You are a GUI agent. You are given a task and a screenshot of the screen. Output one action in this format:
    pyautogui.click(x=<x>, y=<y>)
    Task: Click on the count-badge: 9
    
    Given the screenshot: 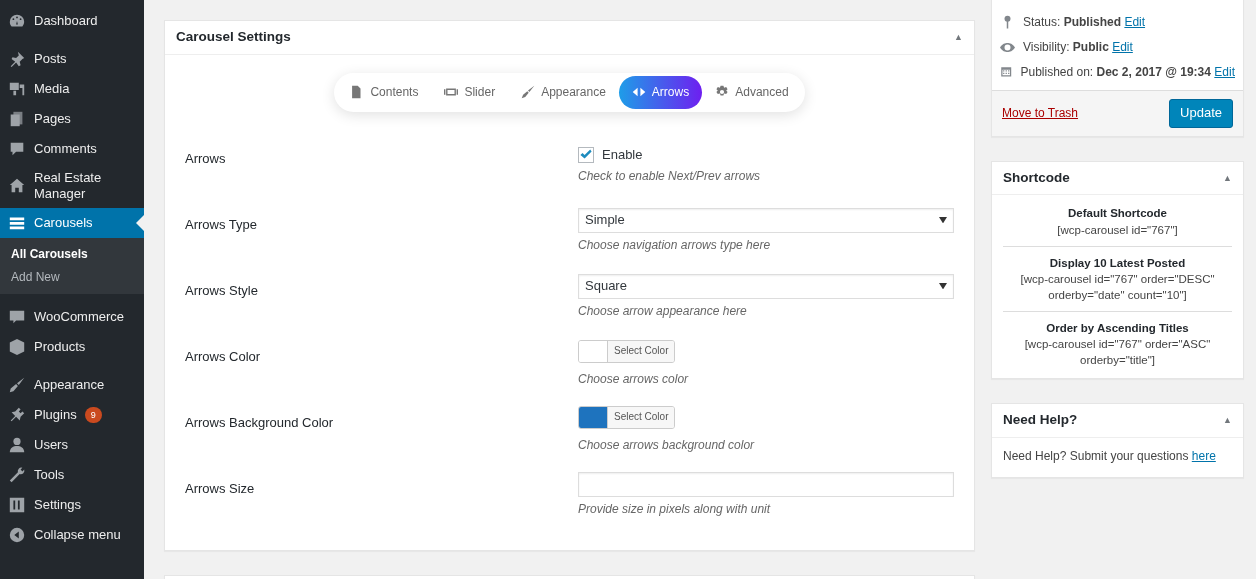 What is the action you would take?
    pyautogui.click(x=93, y=414)
    